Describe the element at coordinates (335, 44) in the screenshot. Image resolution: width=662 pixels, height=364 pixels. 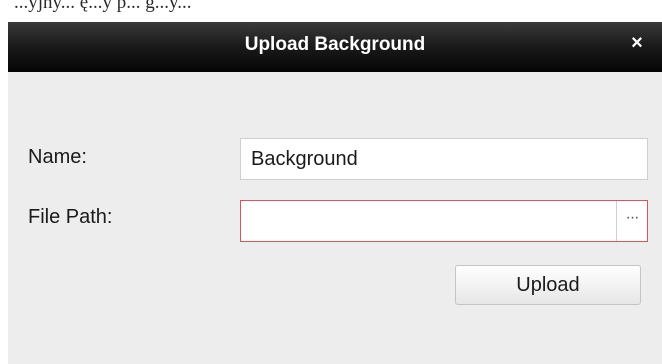
I see `dialog-title: Upload Background` at that location.